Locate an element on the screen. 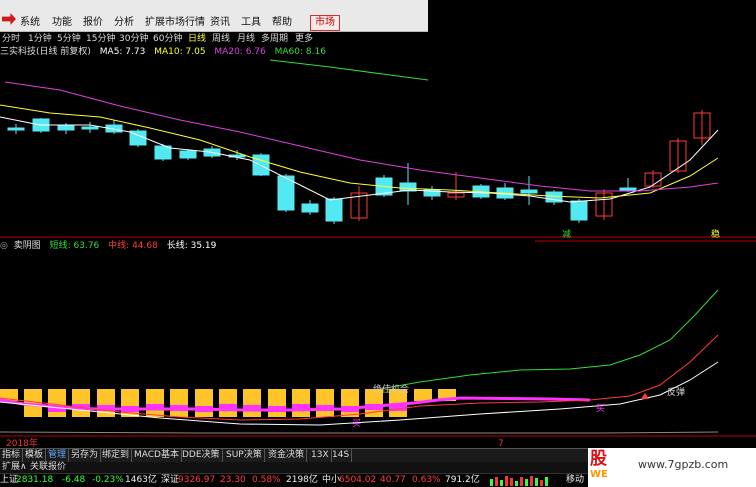  tab-60min: 60分钟 is located at coordinates (167, 39).